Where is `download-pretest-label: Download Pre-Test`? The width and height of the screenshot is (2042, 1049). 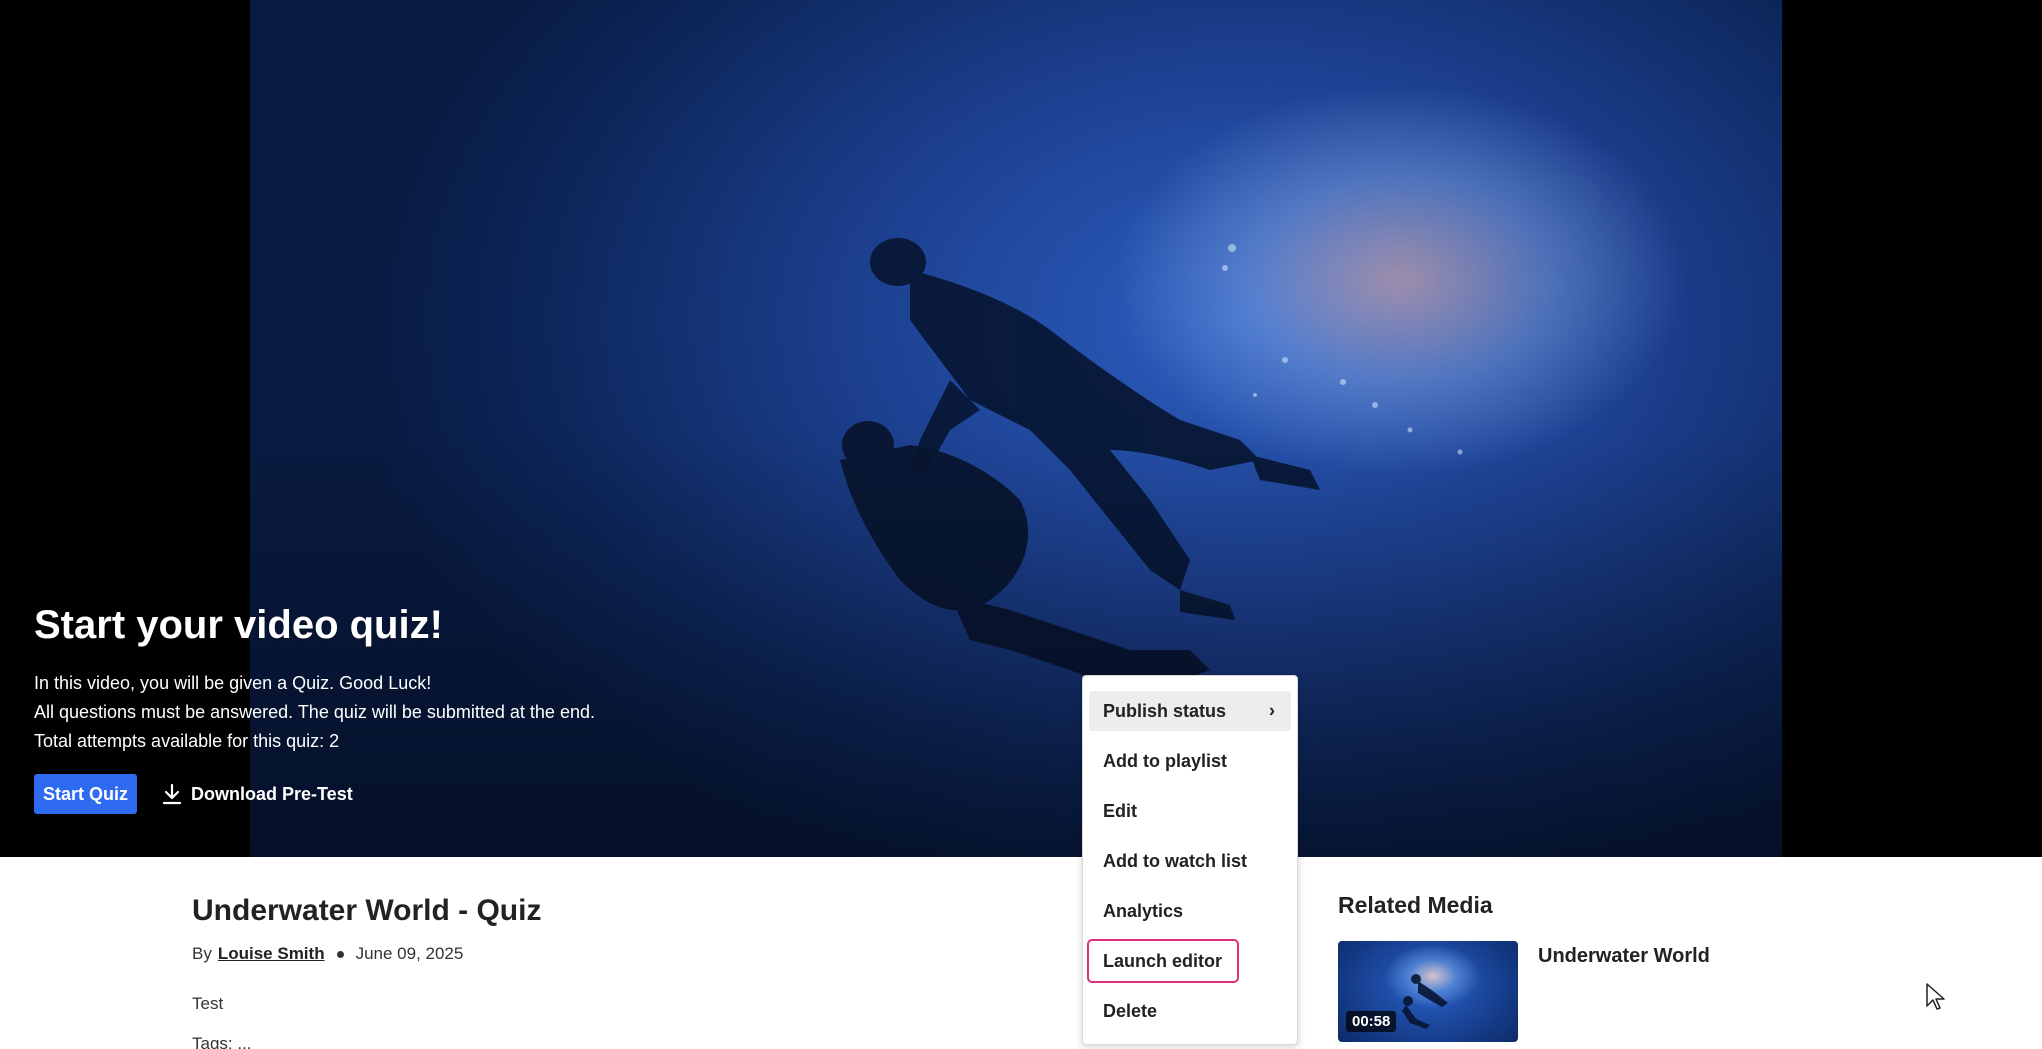
download-pretest-label: Download Pre-Test is located at coordinates (272, 793).